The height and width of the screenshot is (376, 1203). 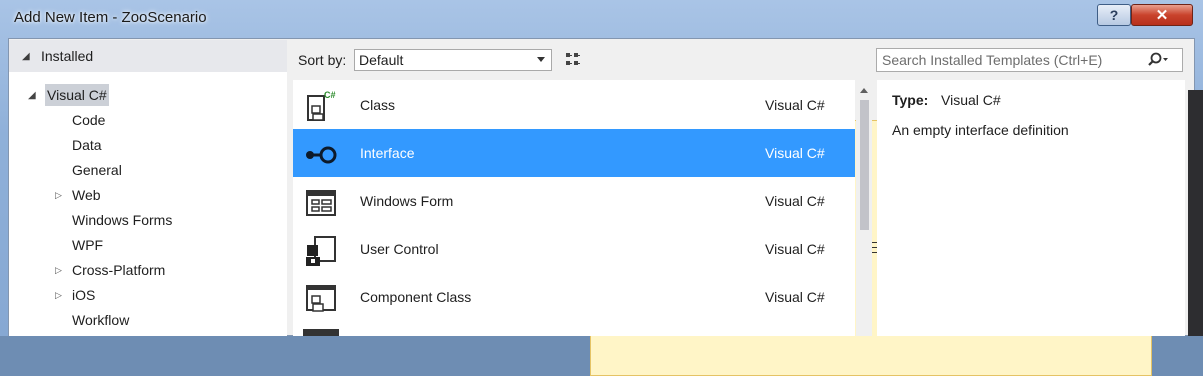 I want to click on tree-item: Data, so click(x=87, y=145).